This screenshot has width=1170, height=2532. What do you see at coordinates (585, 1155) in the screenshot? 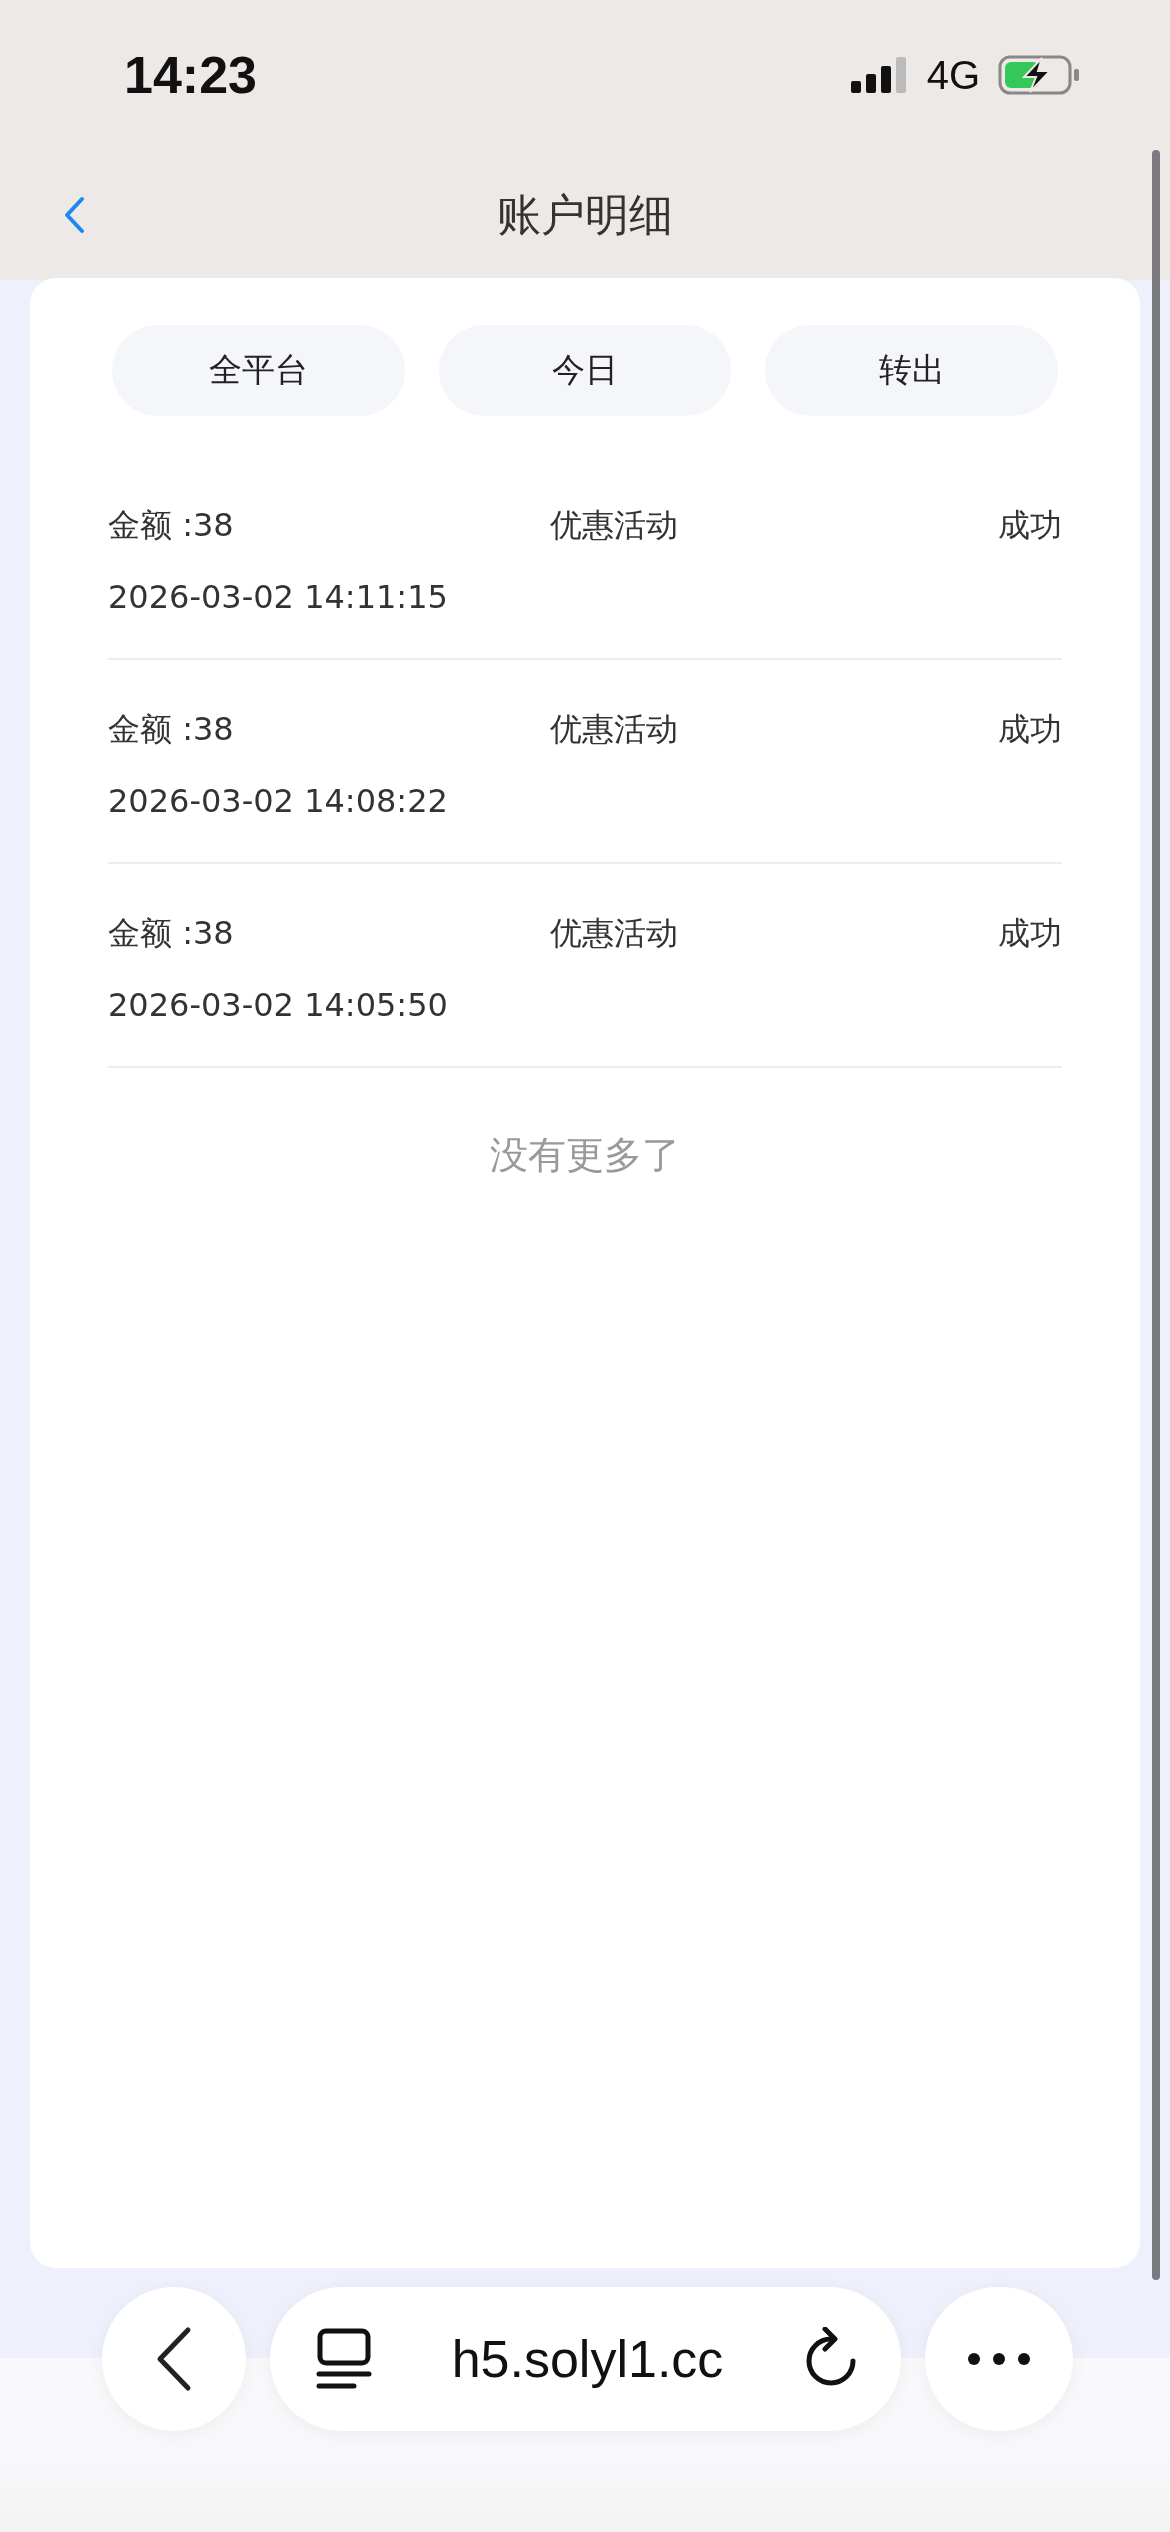
I see `end-note: 没有更多了` at bounding box center [585, 1155].